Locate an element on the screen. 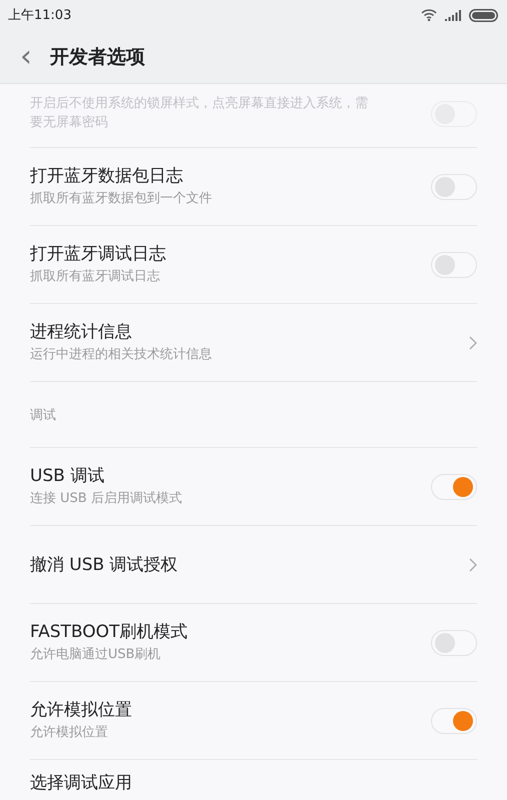 The image size is (507, 800). setting-description: 运行中进程的相关技术统计信息 is located at coordinates (121, 355).